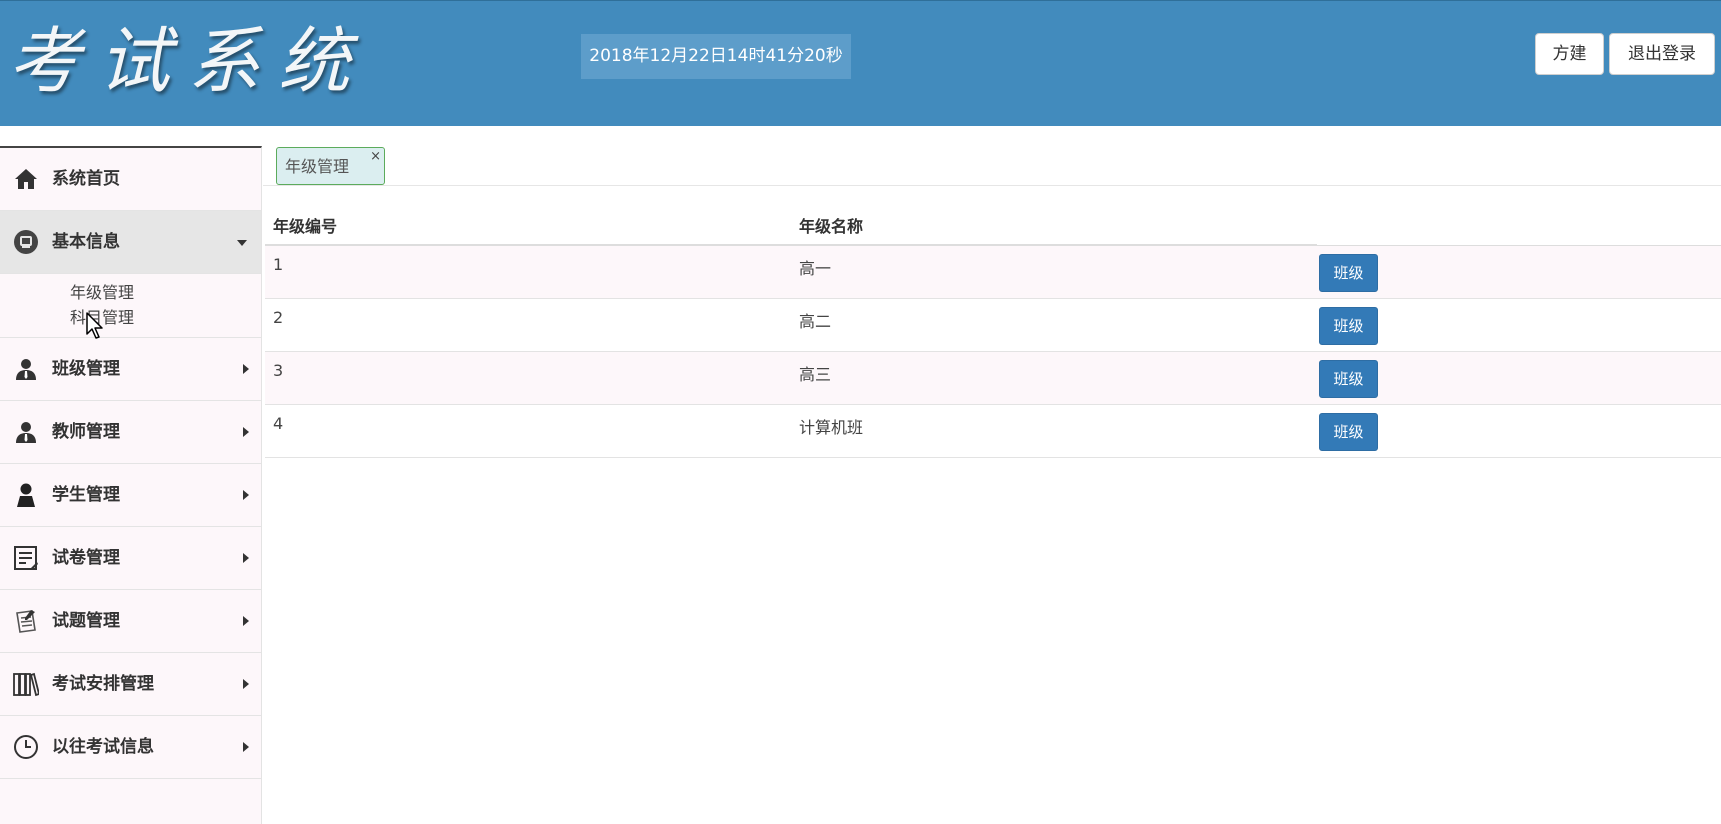  Describe the element at coordinates (103, 747) in the screenshot. I see `sidebar-item-label: 以往考试信息` at that location.